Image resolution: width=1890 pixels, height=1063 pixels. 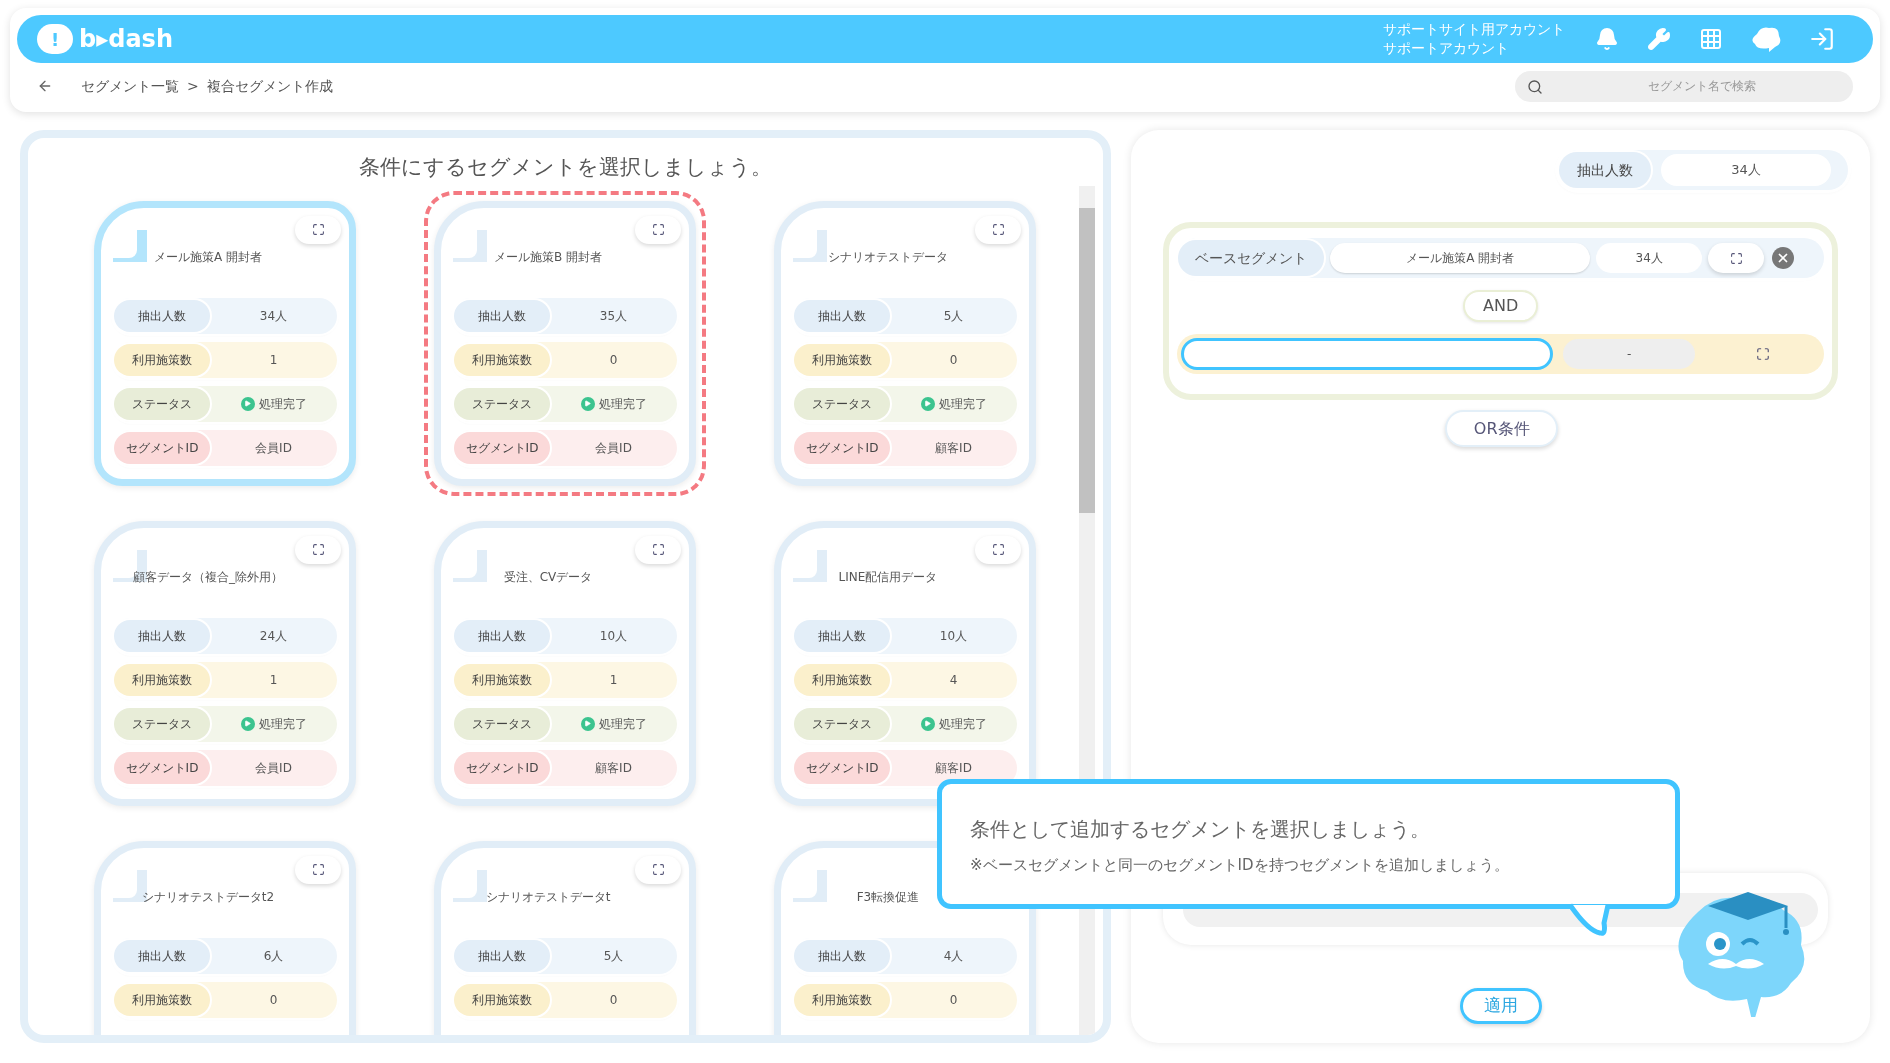 I want to click on card-title: メール施策A 開封者, so click(x=208, y=257).